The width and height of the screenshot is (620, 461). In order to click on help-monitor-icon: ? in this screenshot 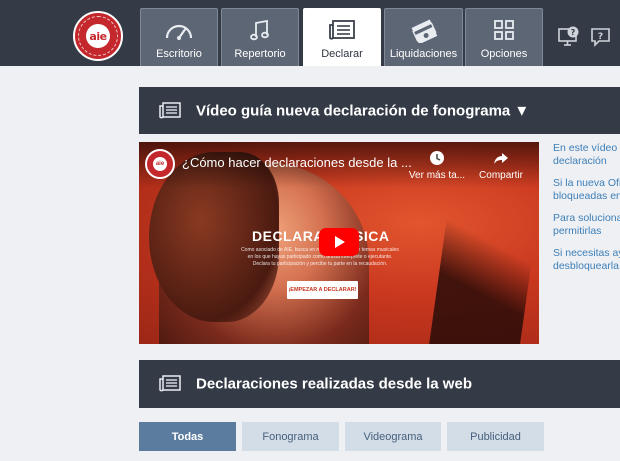, I will do `click(569, 37)`.